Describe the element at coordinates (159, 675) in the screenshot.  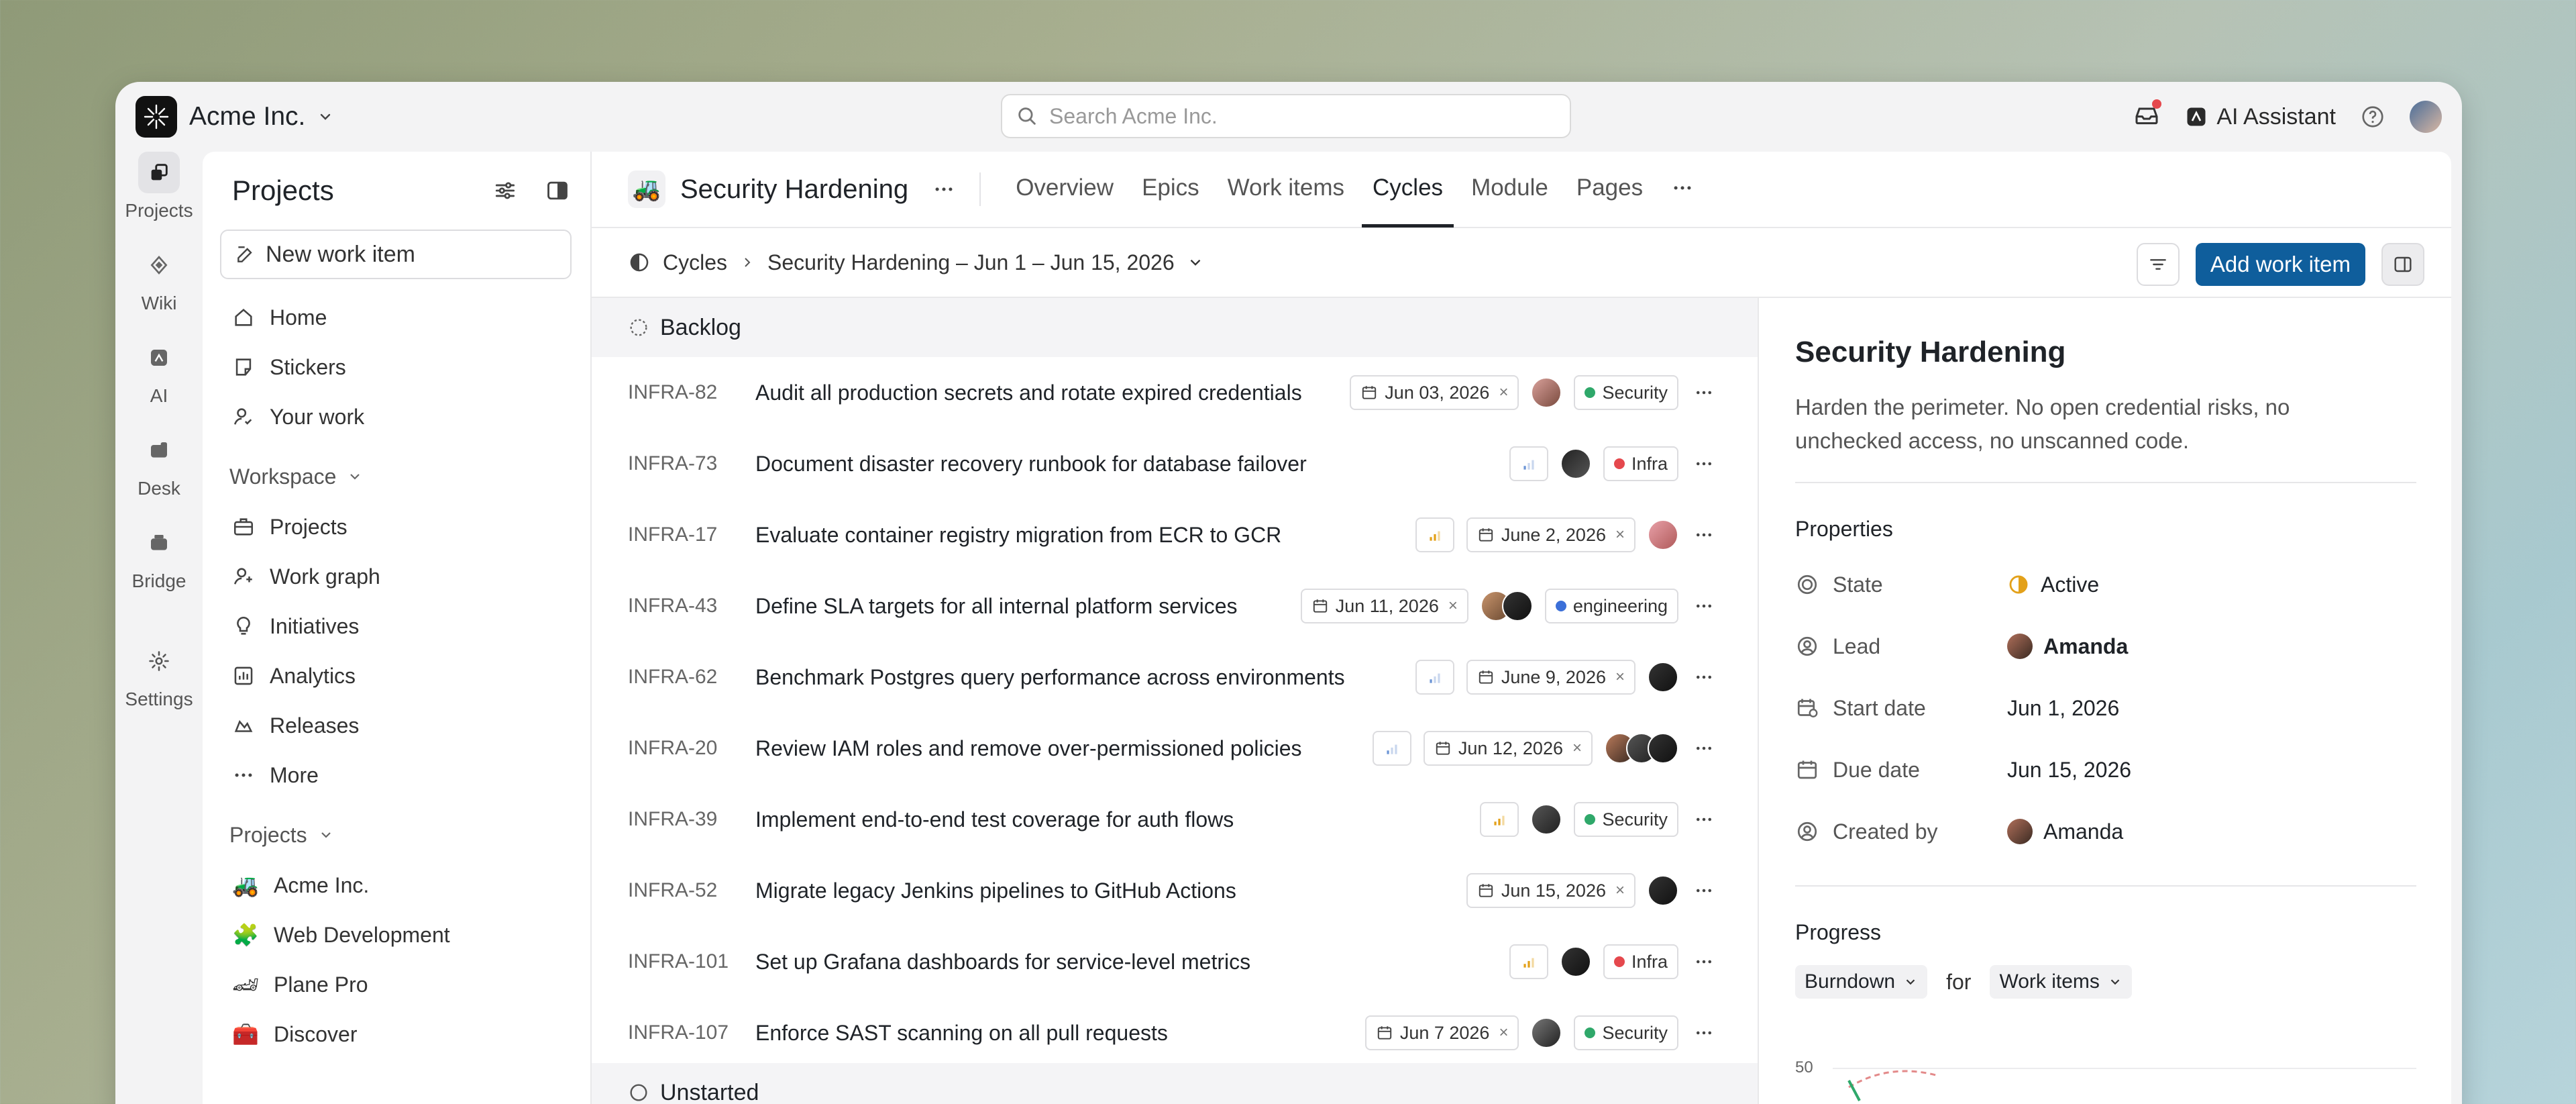
I see `rail-item-settings: Settings` at that location.